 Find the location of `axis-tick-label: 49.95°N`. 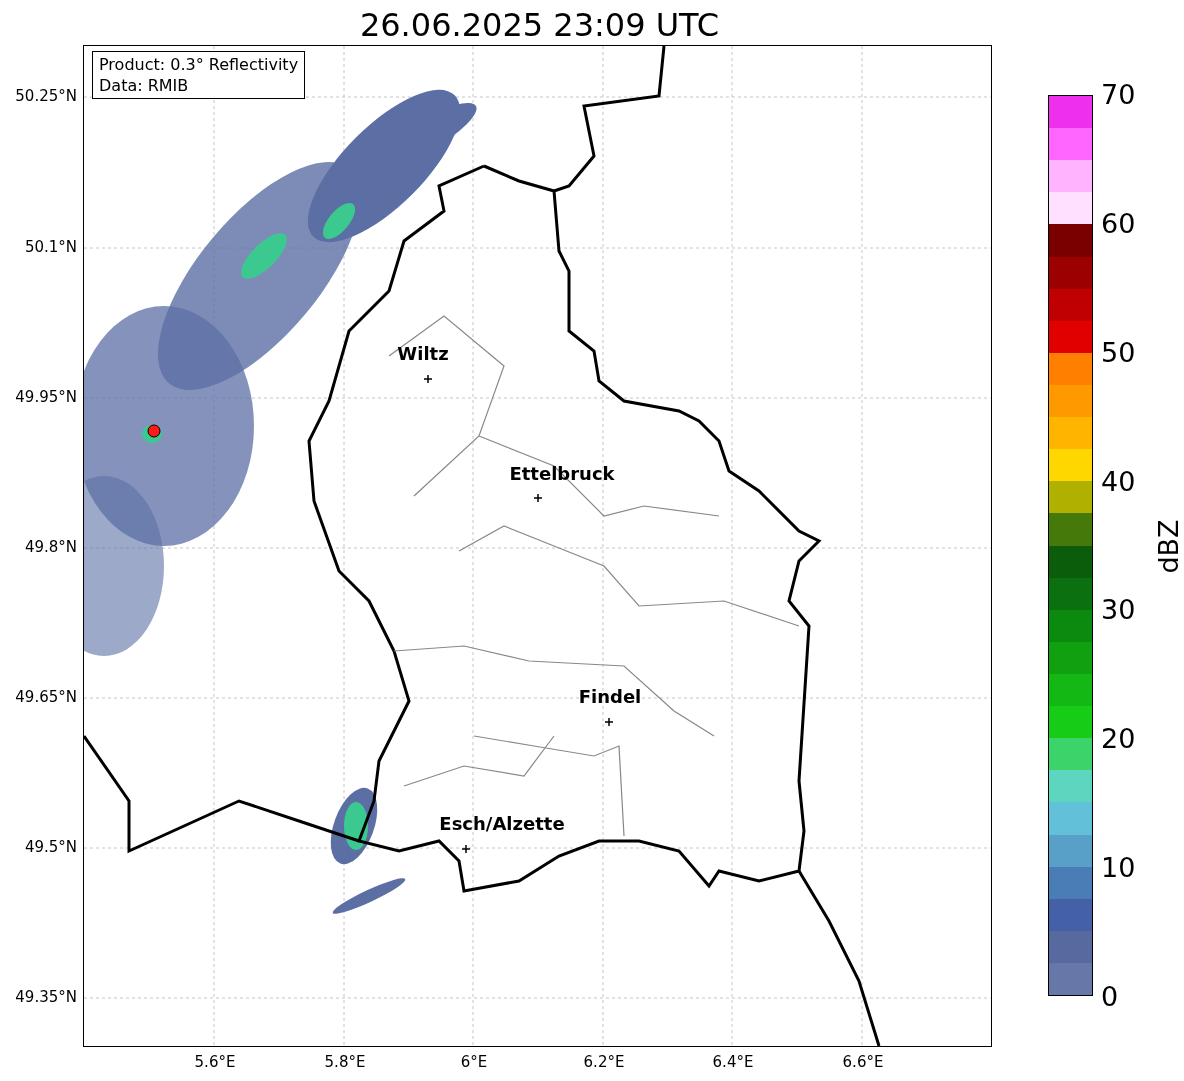

axis-tick-label: 49.95°N is located at coordinates (46, 397).